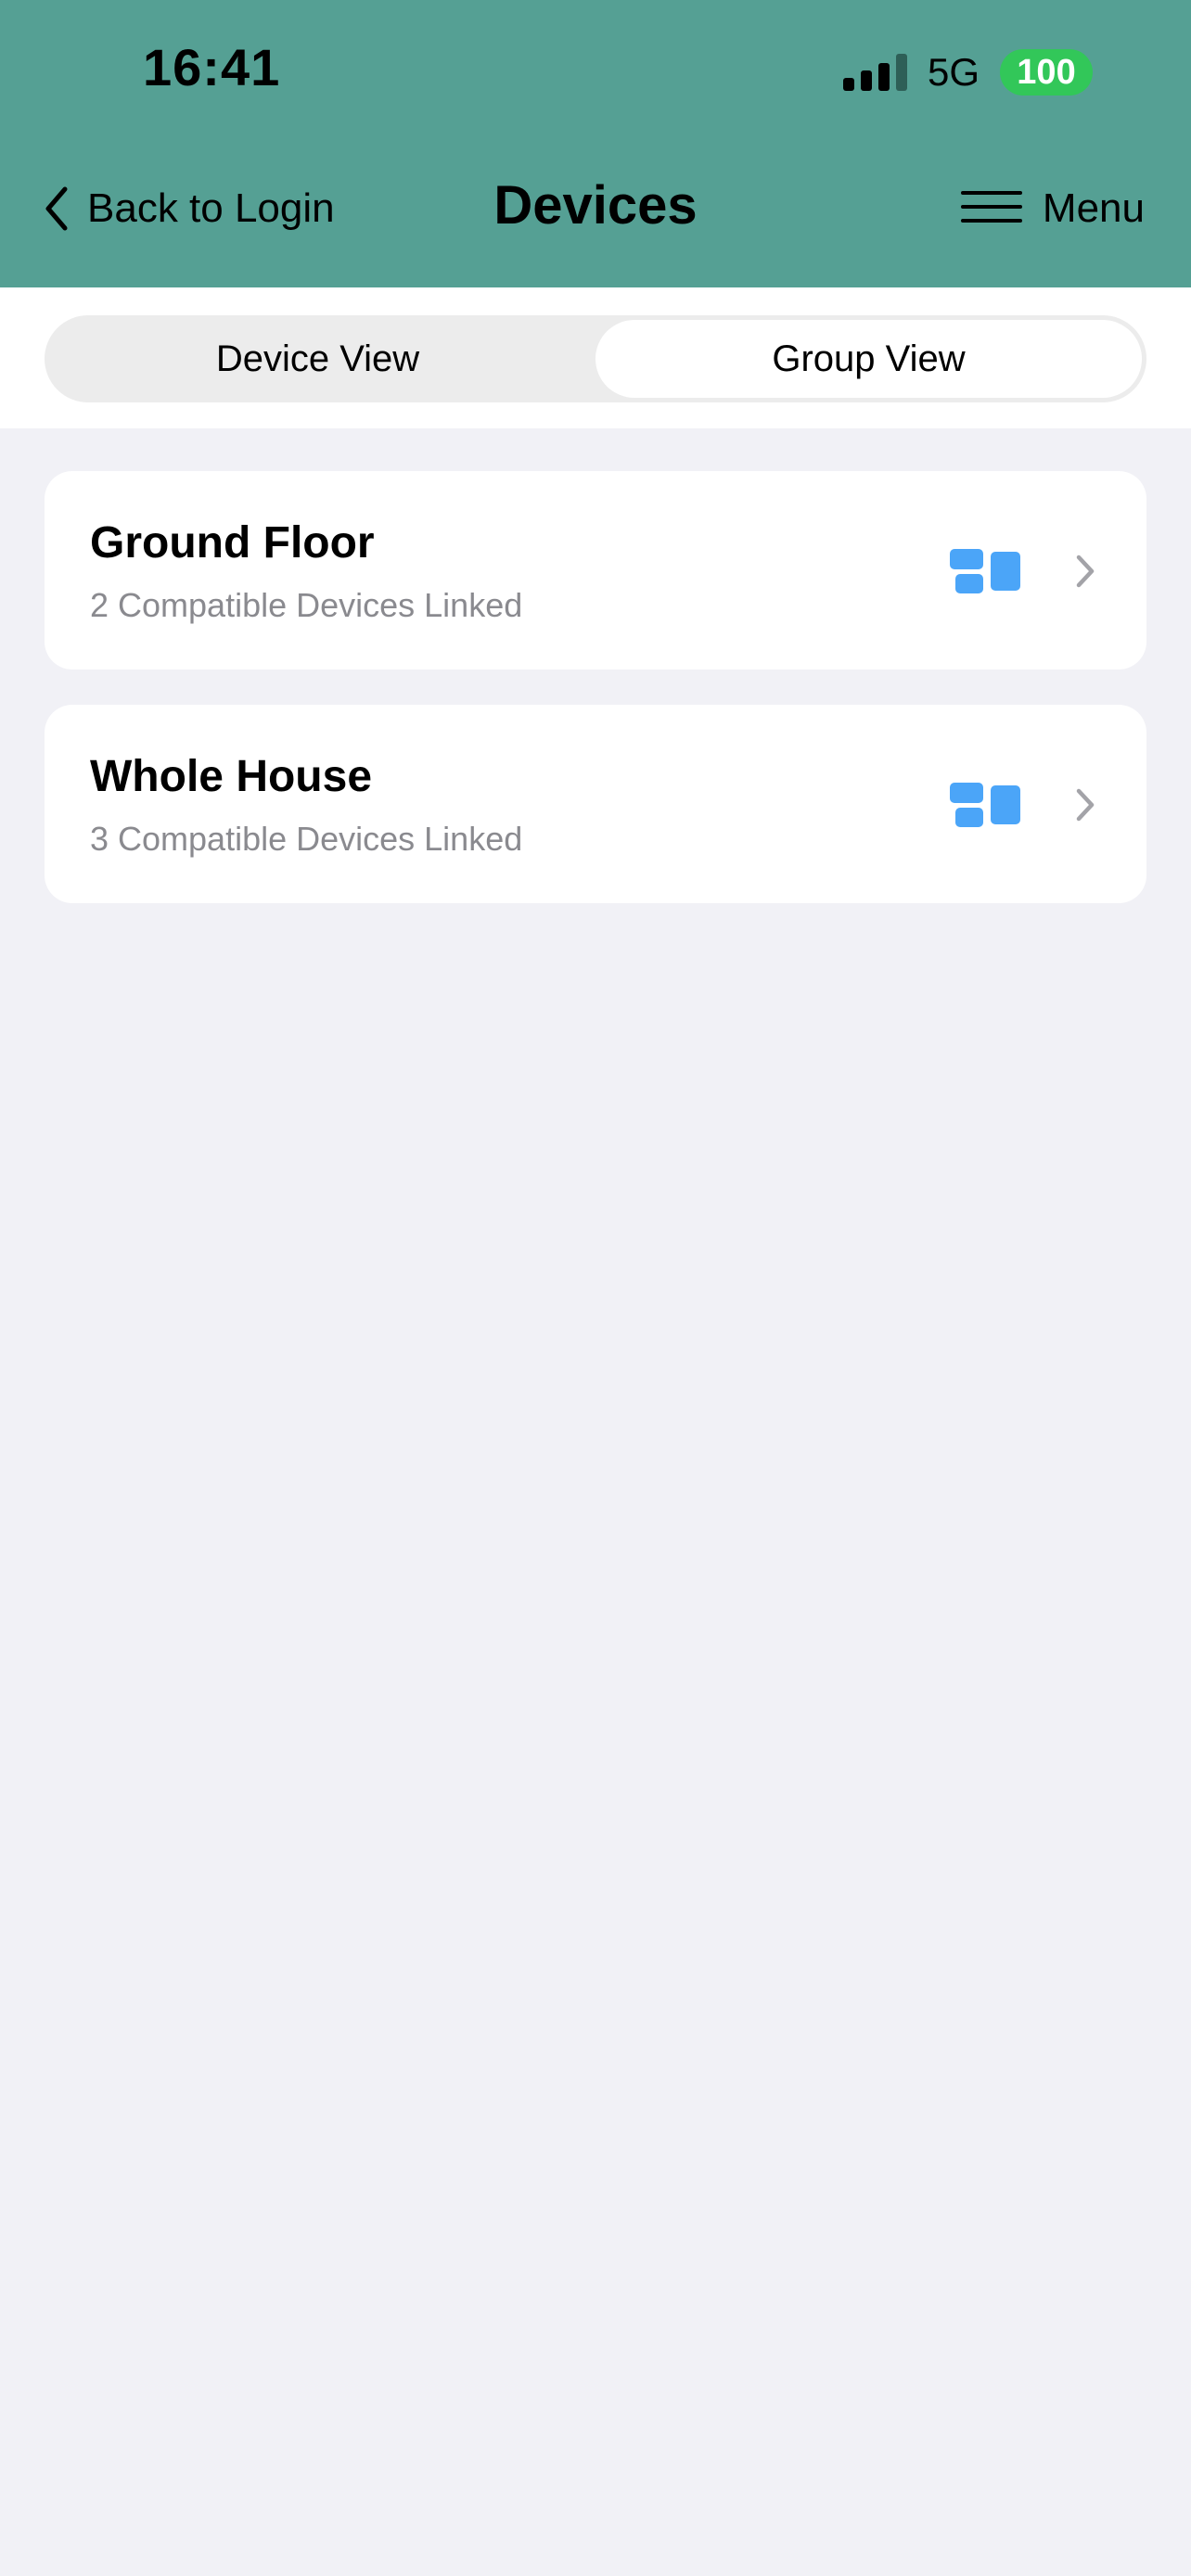  Describe the element at coordinates (306, 605) in the screenshot. I see `group-device-count: 2 Compatible Devices Linked` at that location.